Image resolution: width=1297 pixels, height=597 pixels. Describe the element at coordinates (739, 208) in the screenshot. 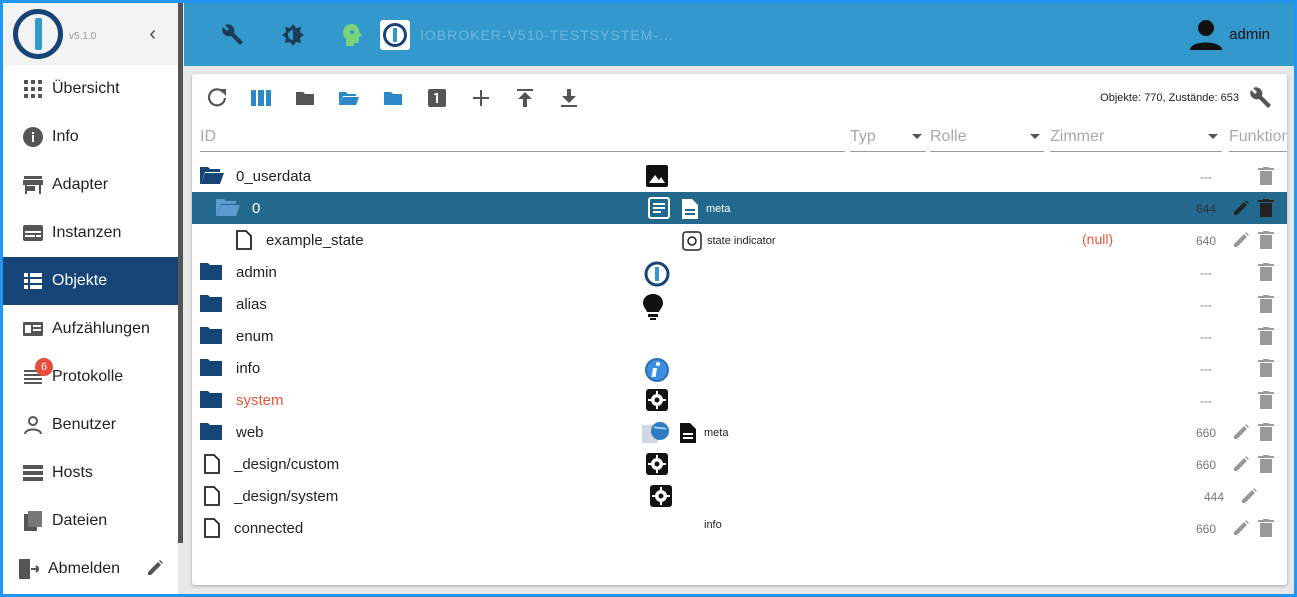

I see `table-row: 0 meta 644` at that location.